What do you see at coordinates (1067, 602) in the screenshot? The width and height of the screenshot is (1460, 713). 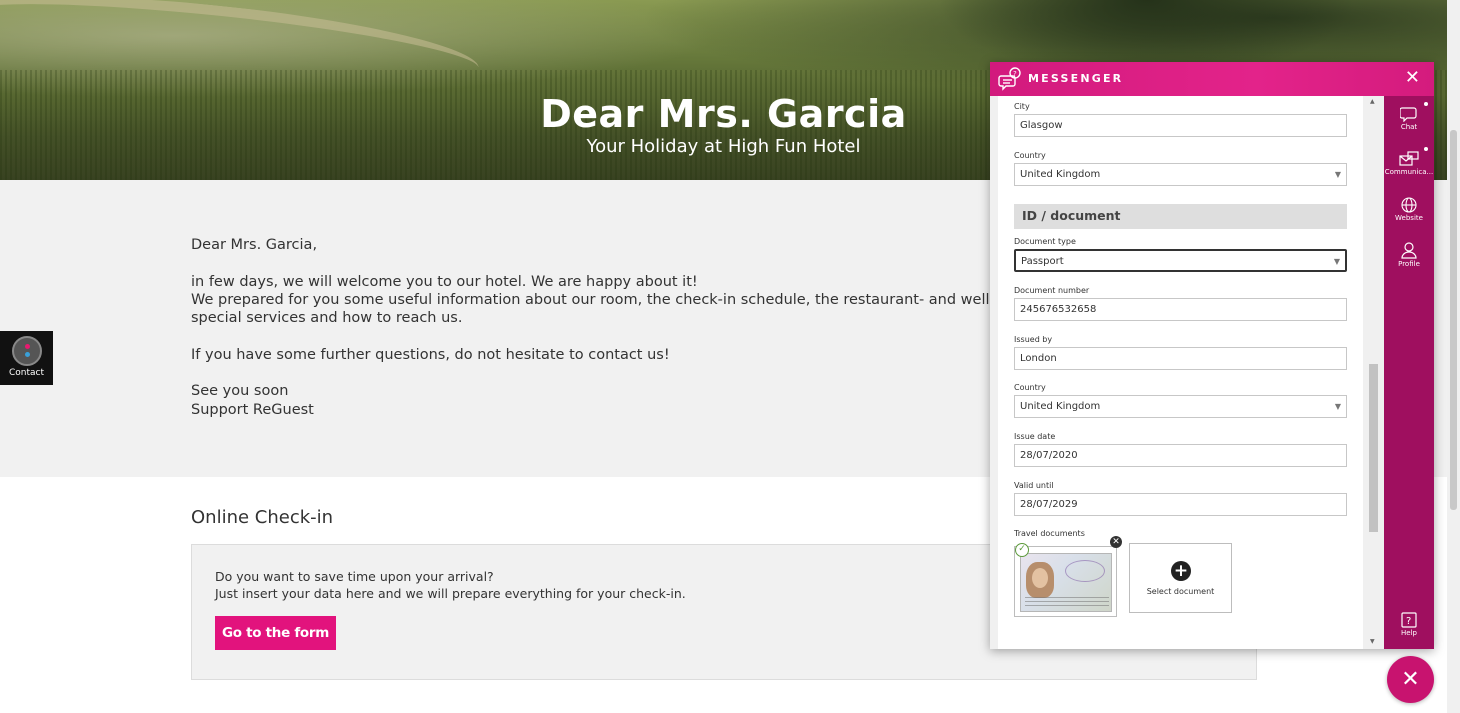 I see `passport-mrz` at bounding box center [1067, 602].